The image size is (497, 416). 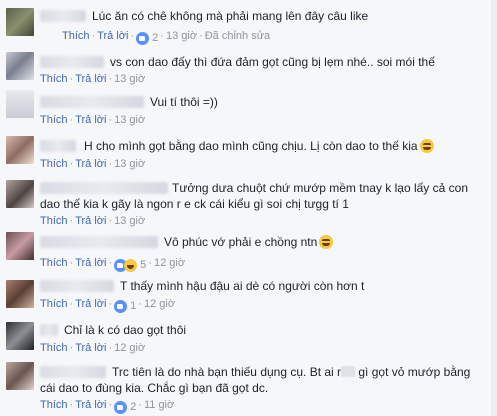 What do you see at coordinates (237, 36) in the screenshot?
I see `edited-label: Đã chỉnh sửa` at bounding box center [237, 36].